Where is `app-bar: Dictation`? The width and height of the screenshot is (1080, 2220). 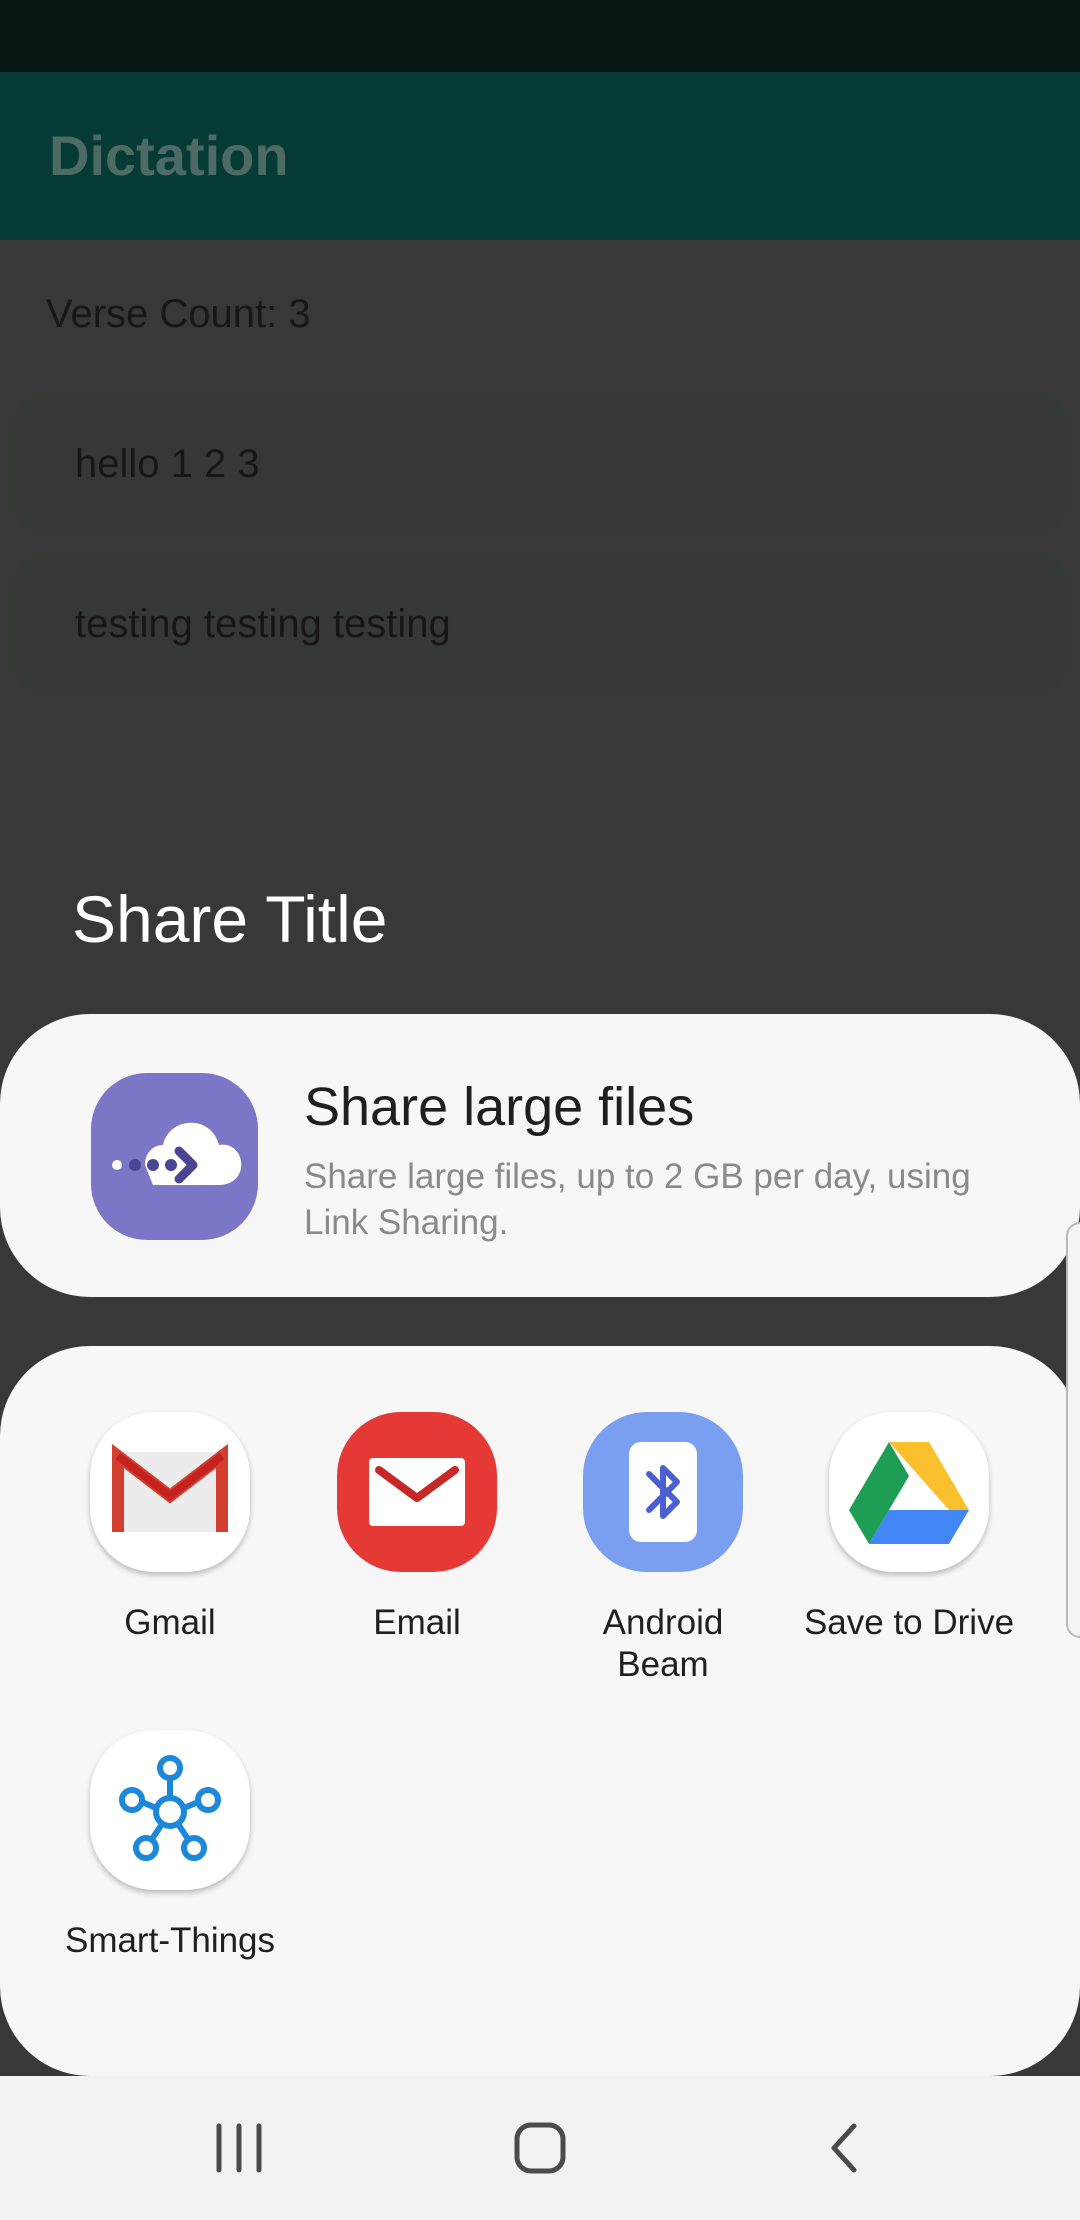 app-bar: Dictation is located at coordinates (540, 156).